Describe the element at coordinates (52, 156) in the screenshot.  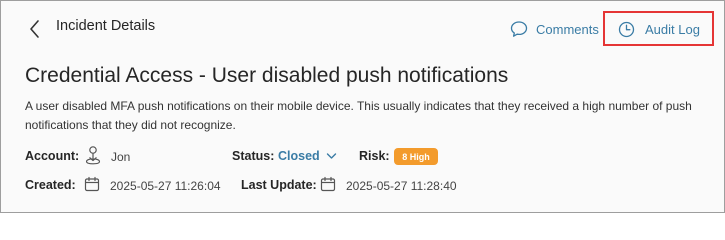
I see `account-label: Account:` at that location.